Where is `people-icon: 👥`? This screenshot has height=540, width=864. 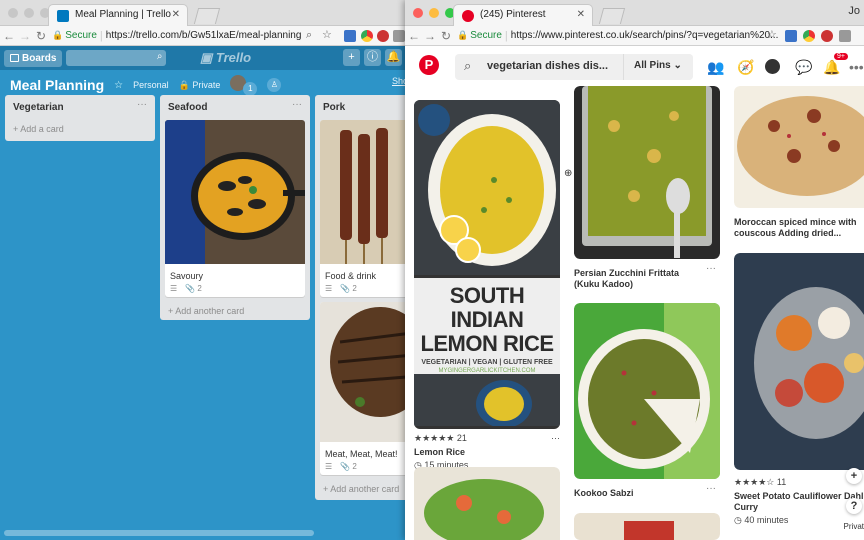 people-icon: 👥 is located at coordinates (715, 67).